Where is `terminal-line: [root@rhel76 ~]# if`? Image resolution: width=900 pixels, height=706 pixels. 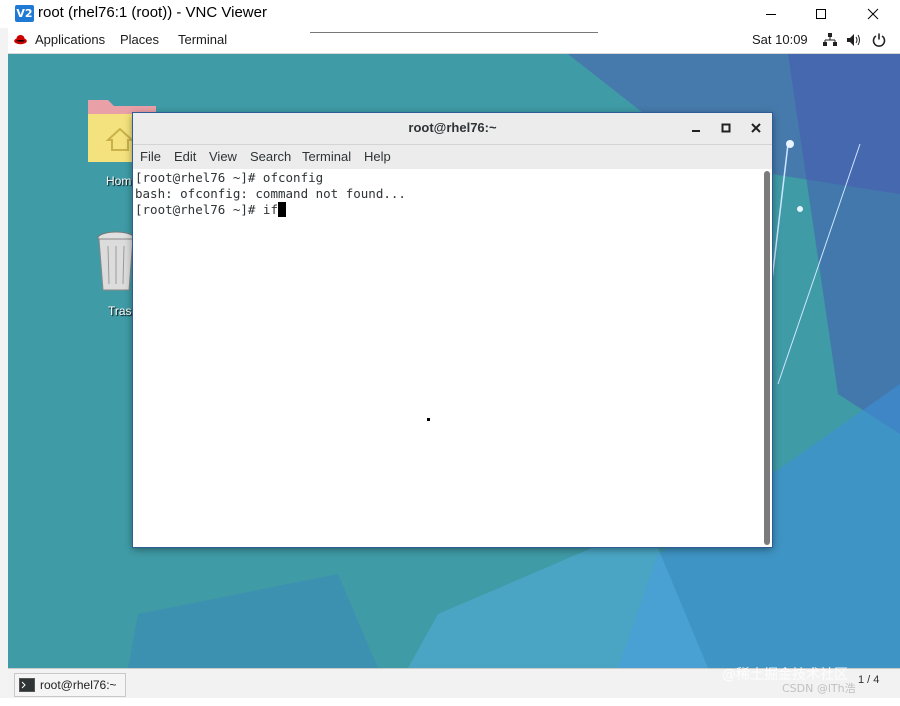
terminal-line: [root@rhel76 ~]# if is located at coordinates (206, 209).